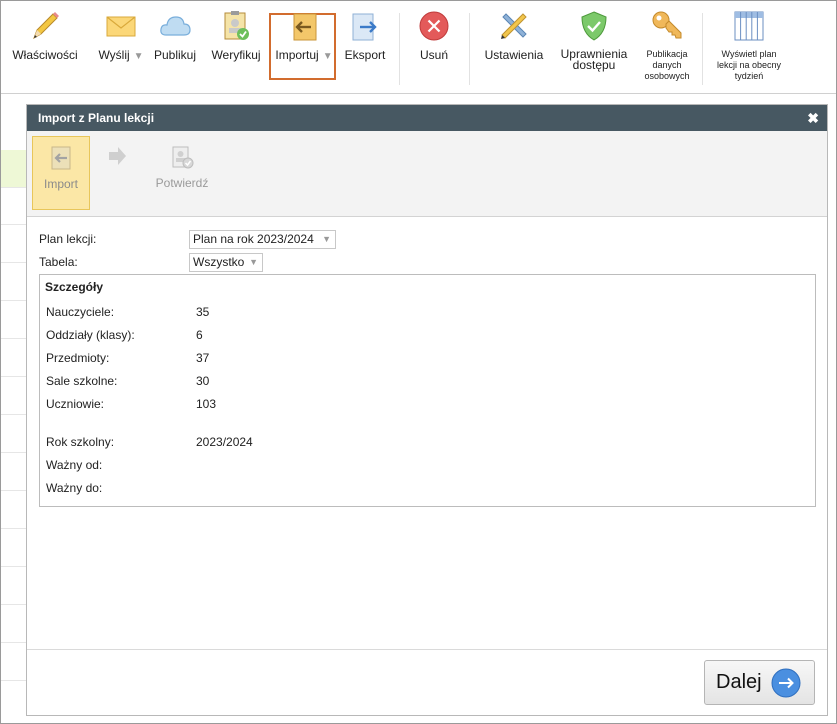 This screenshot has width=837, height=724. I want to click on properties-button: Właściwości, so click(45, 35).